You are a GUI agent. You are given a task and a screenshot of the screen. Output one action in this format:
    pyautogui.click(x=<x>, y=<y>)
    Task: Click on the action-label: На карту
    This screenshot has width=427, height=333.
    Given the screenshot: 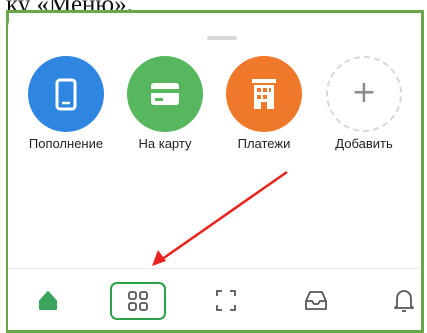 What is the action you would take?
    pyautogui.click(x=165, y=143)
    